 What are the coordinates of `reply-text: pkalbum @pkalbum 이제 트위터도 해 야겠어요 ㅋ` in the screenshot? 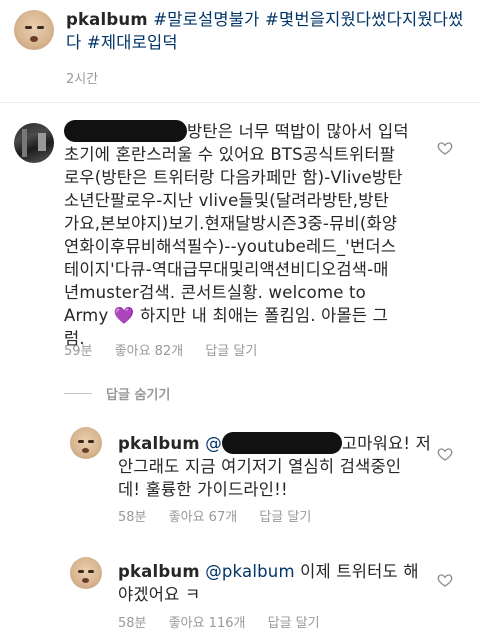 It's located at (278, 583).